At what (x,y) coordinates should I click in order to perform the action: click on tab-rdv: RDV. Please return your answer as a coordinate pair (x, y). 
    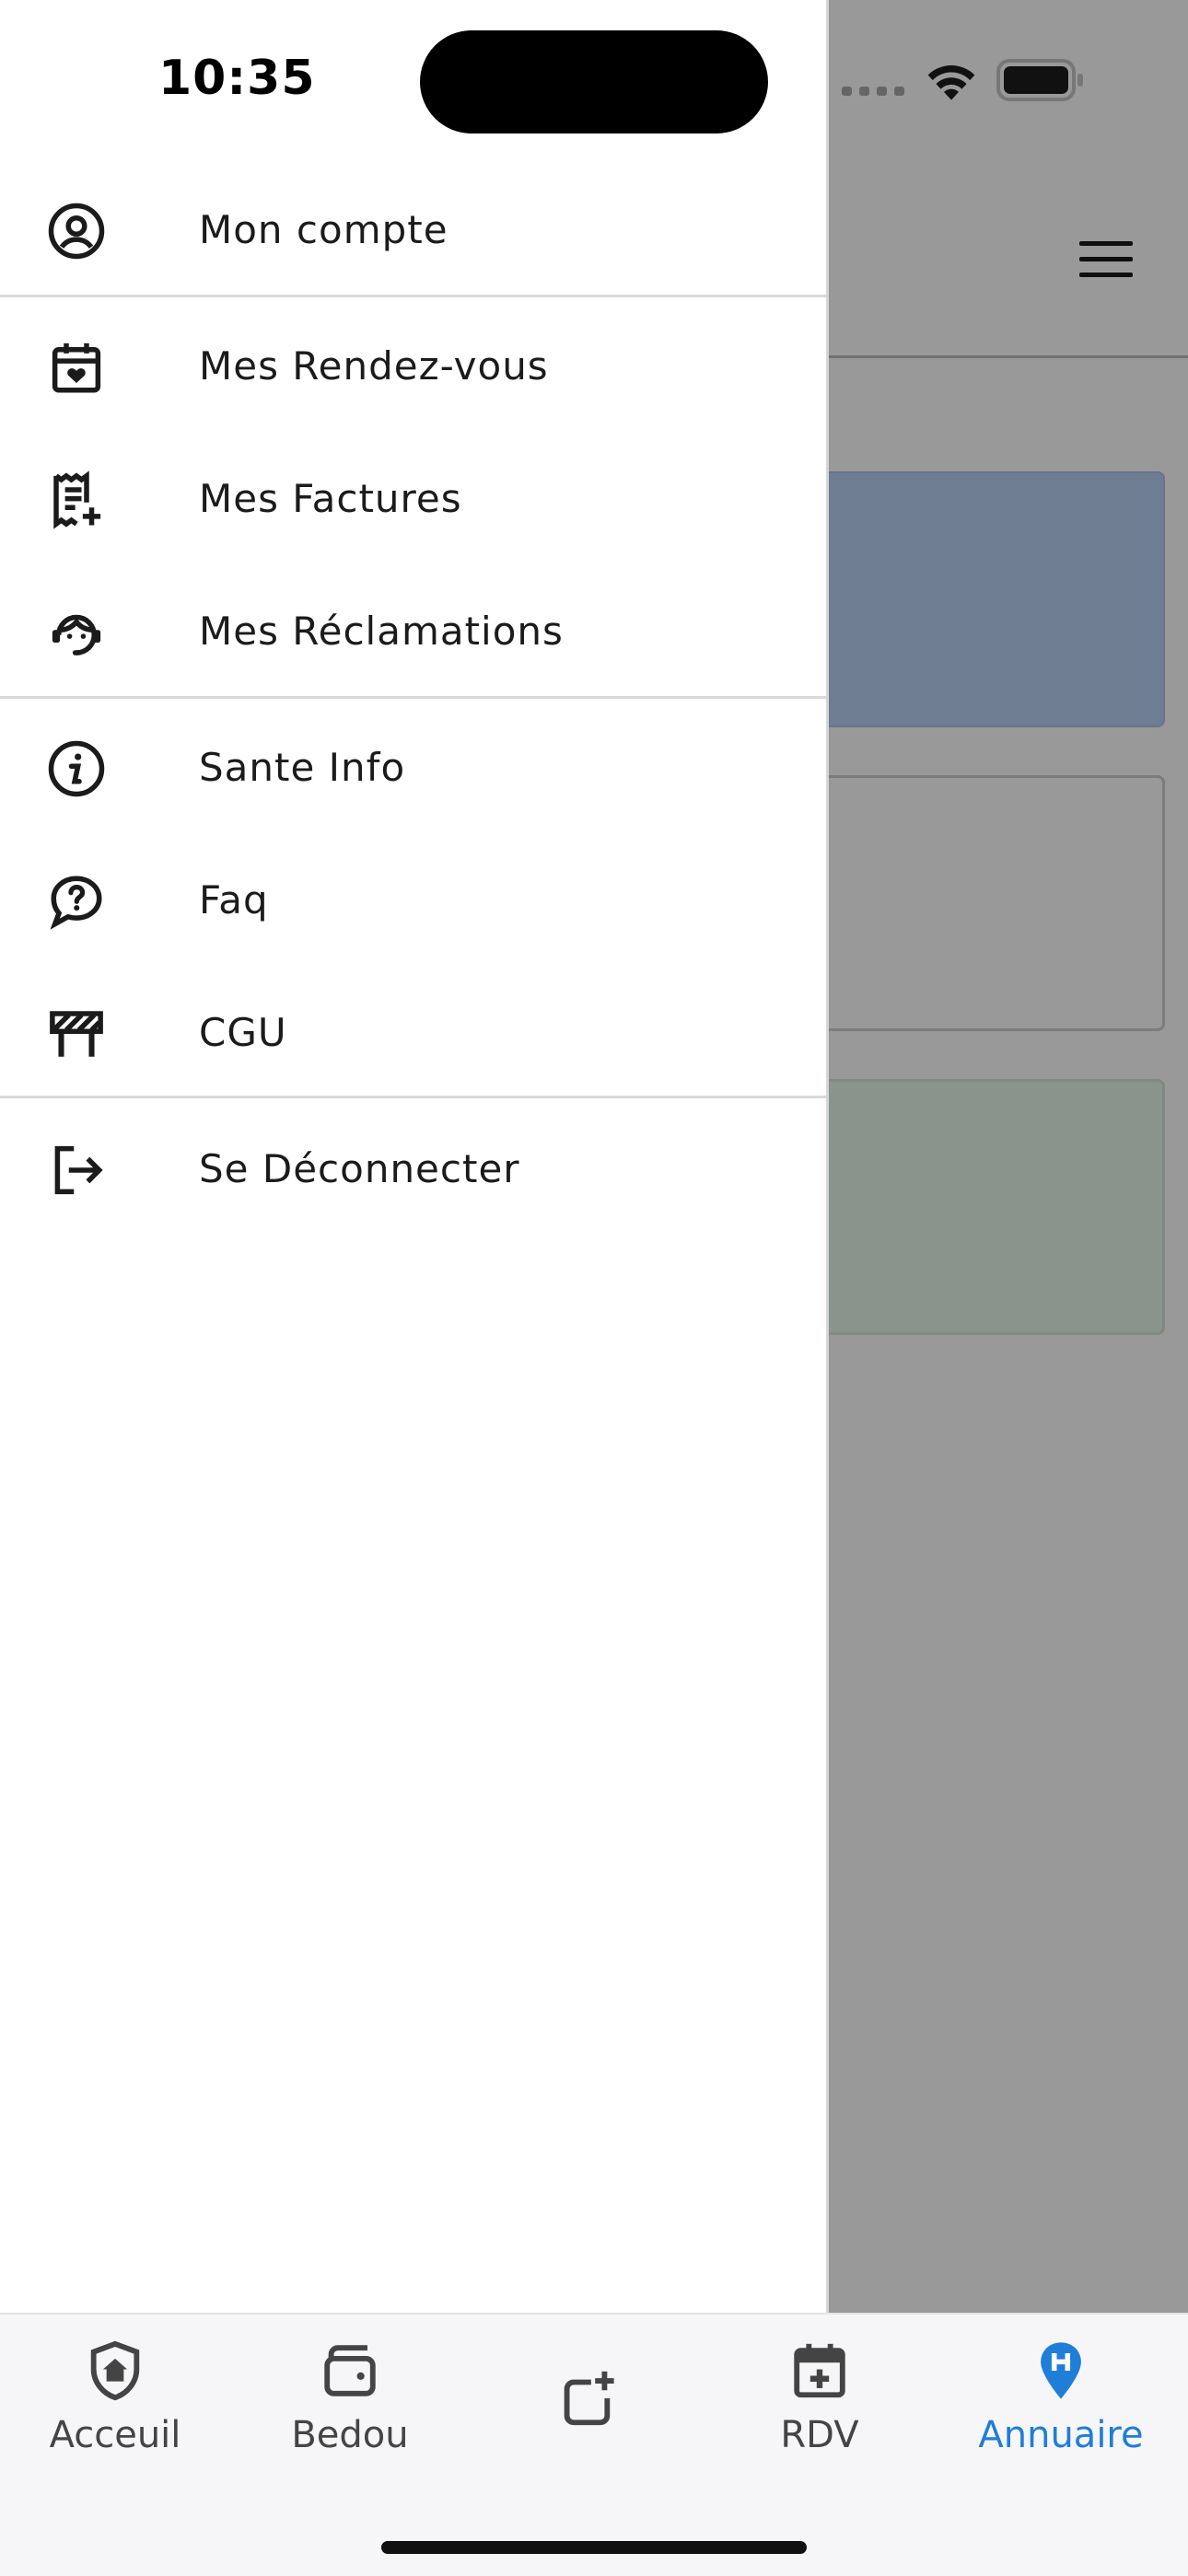
    Looking at the image, I should click on (820, 2408).